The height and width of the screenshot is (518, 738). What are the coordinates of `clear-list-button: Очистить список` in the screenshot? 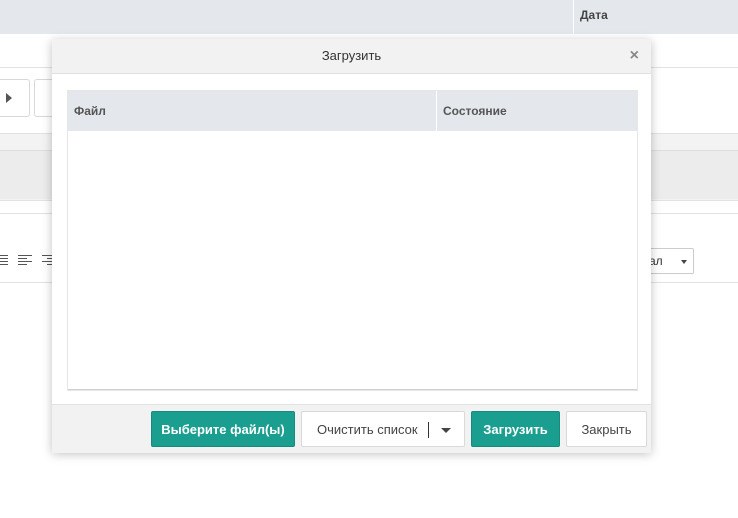 It's located at (383, 429).